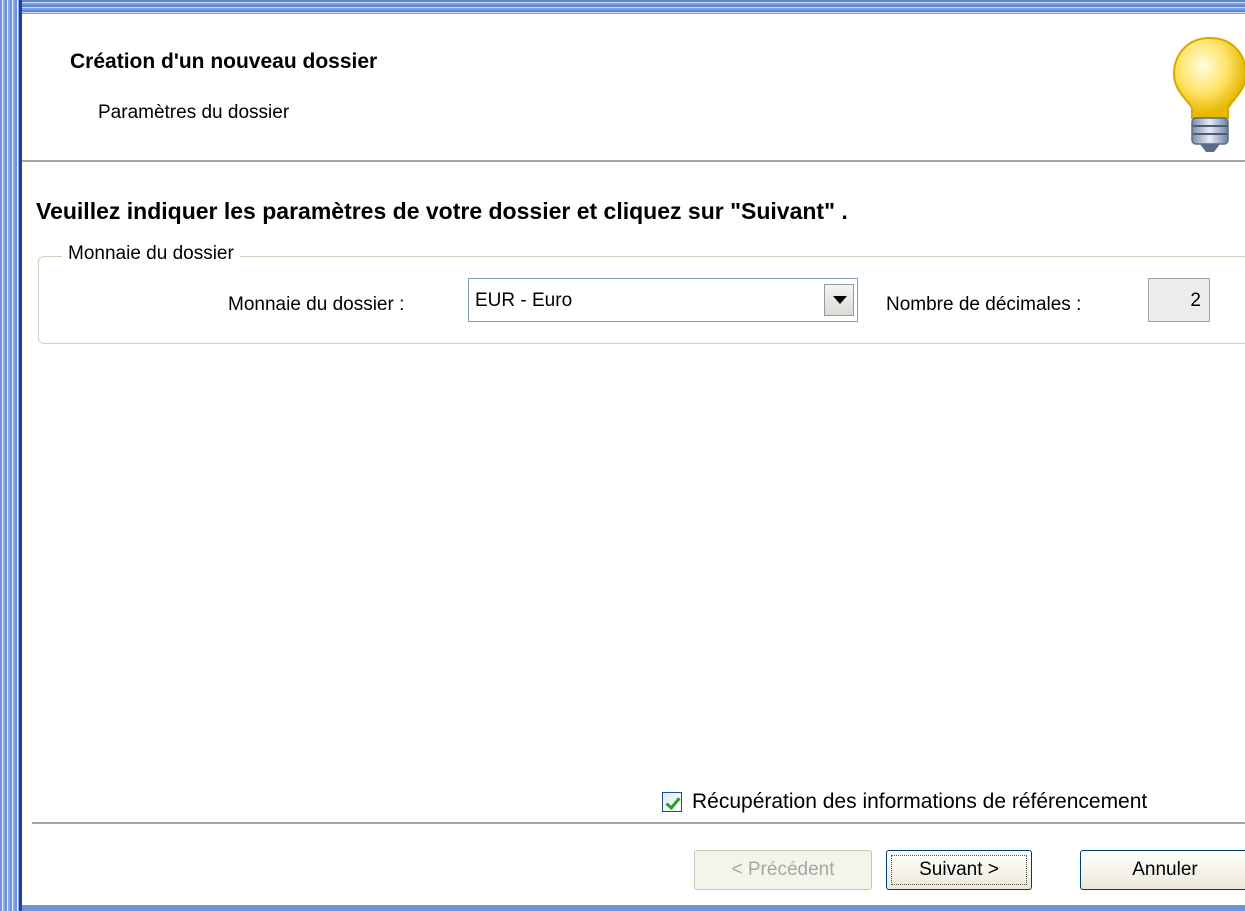  Describe the element at coordinates (1195, 300) in the screenshot. I see `decimals-value: 2` at that location.